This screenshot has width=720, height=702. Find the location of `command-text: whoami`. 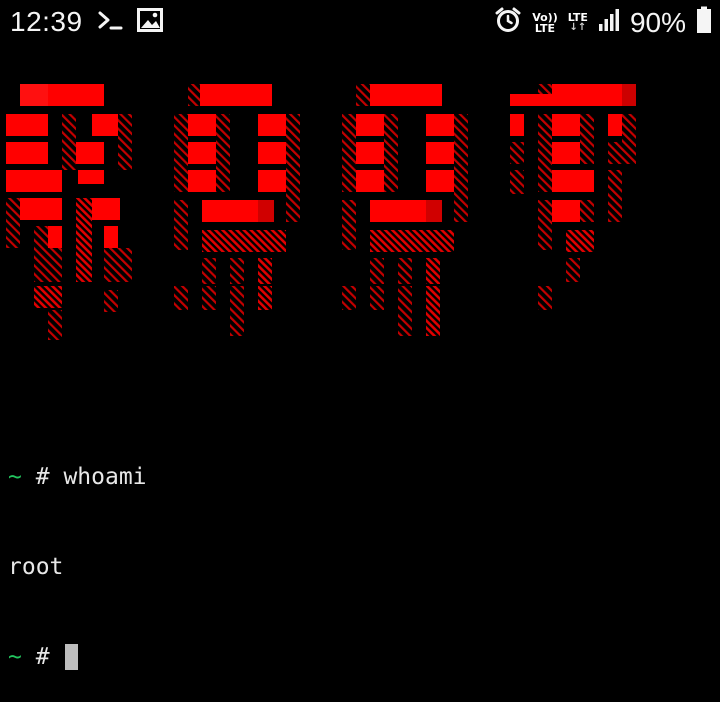

command-text: whoami is located at coordinates (105, 477).